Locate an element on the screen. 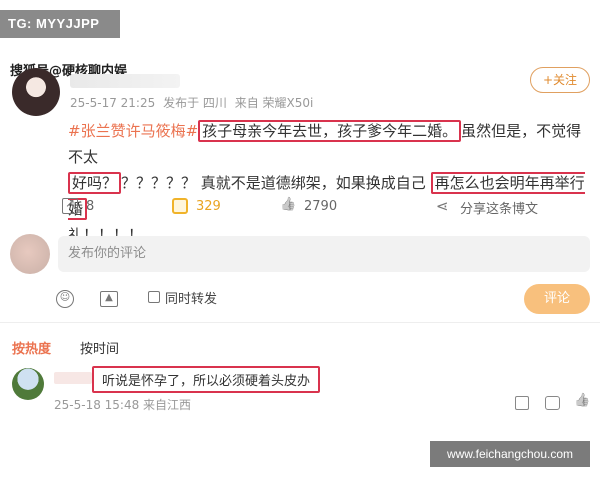 This screenshot has width=600, height=480. comment-action: 329 is located at coordinates (196, 204).